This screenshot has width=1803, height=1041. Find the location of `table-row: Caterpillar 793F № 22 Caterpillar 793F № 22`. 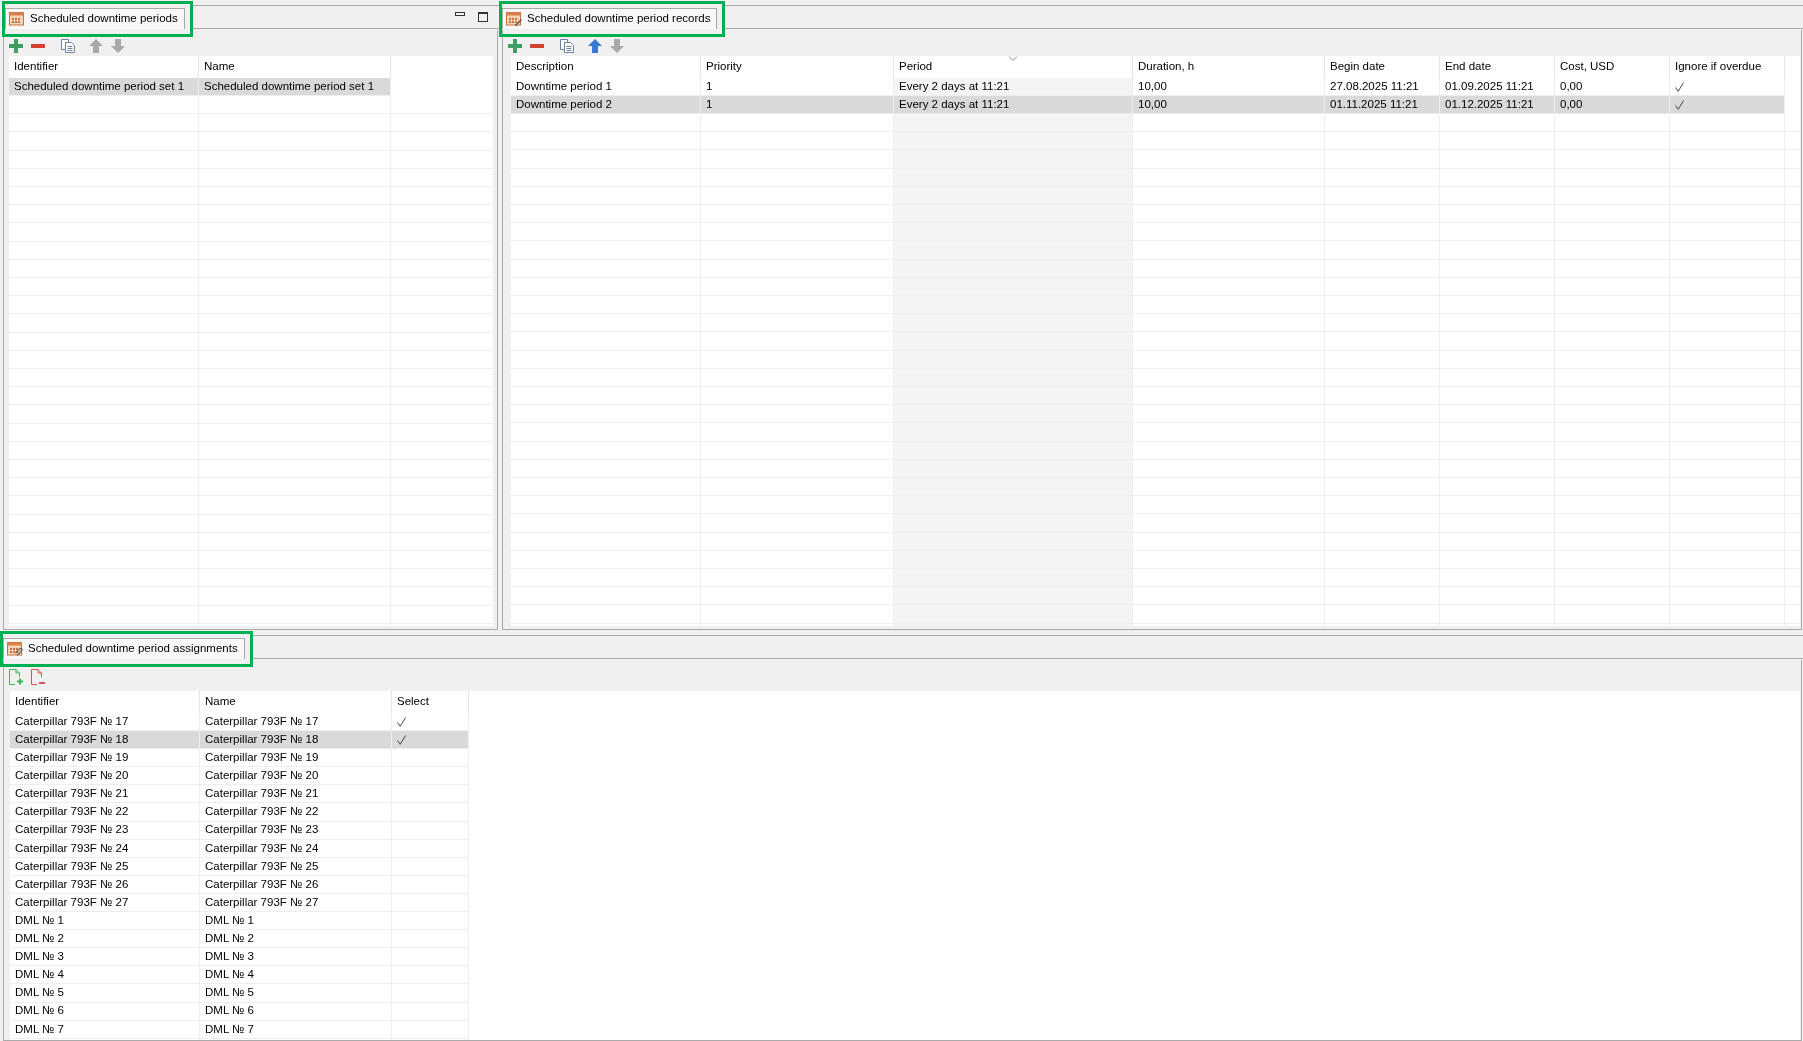

table-row: Caterpillar 793F № 22 Caterpillar 793F № 22 is located at coordinates (239, 812).